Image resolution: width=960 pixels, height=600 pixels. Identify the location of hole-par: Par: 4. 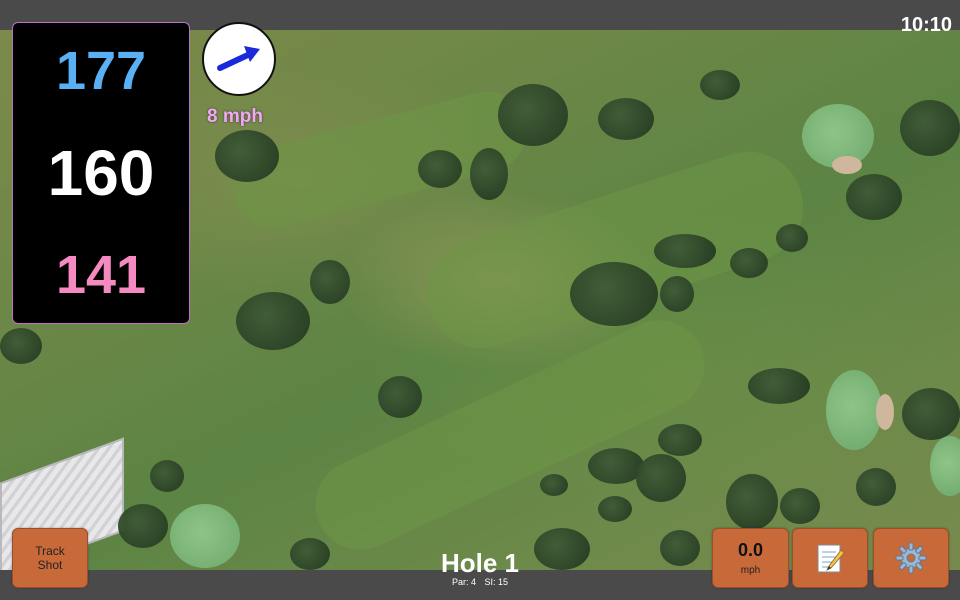
(463, 582).